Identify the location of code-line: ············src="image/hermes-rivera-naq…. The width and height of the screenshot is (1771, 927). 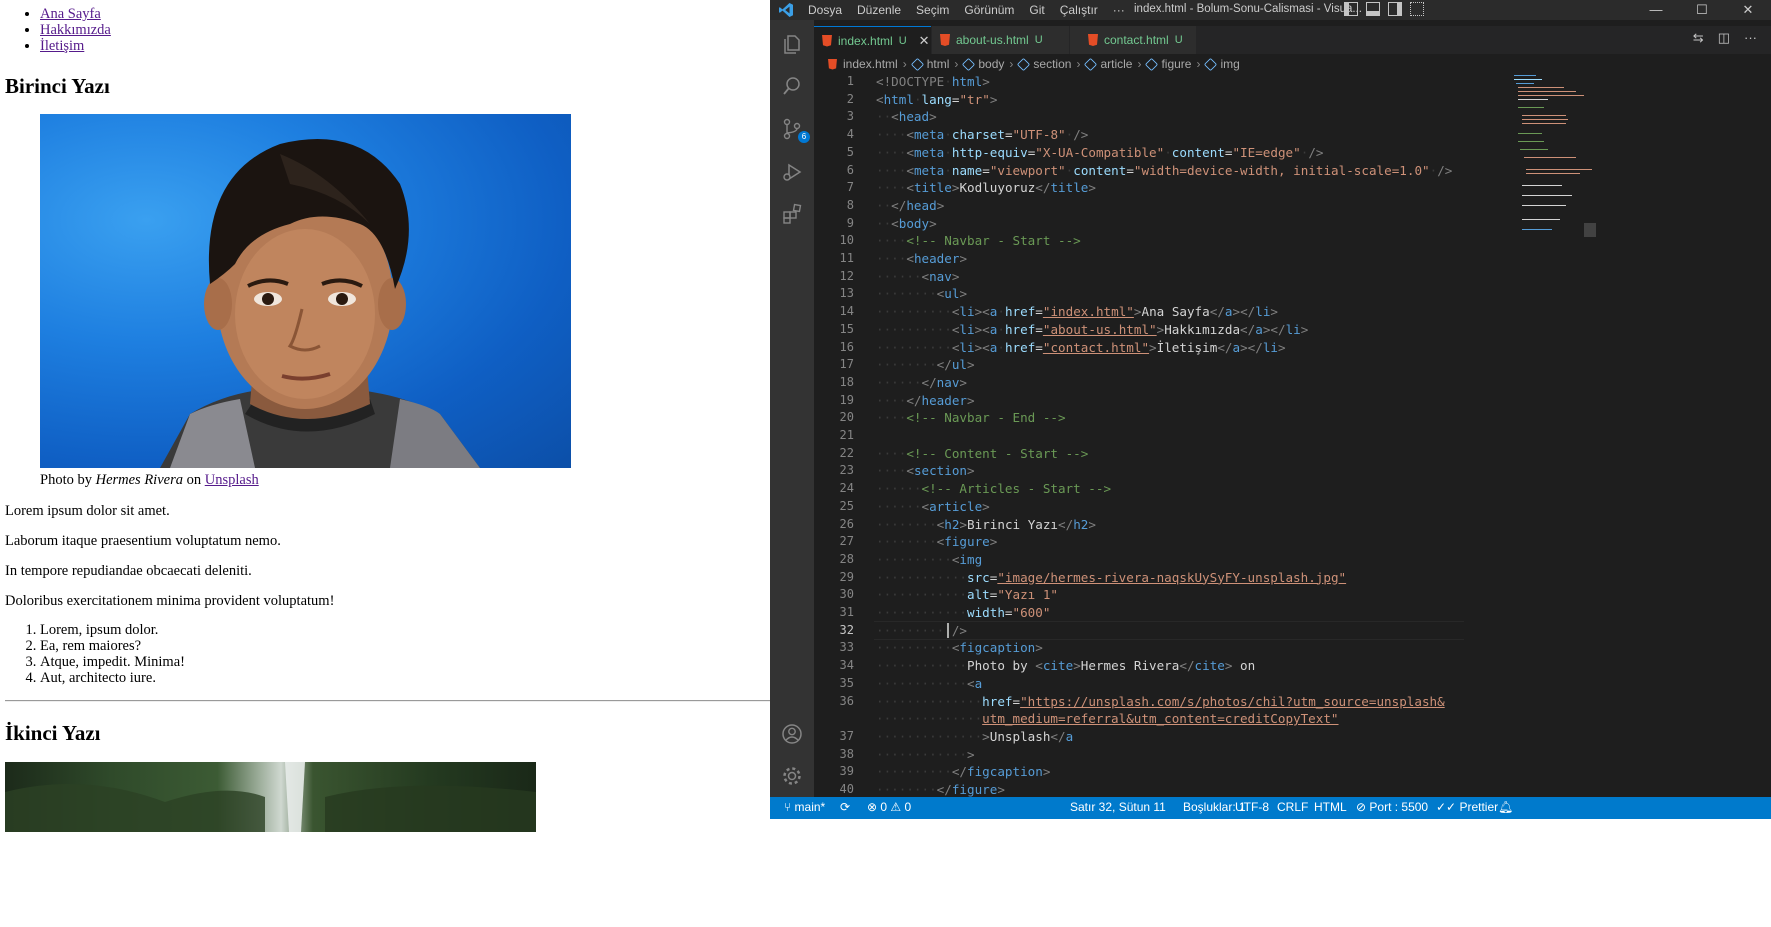
(1111, 577).